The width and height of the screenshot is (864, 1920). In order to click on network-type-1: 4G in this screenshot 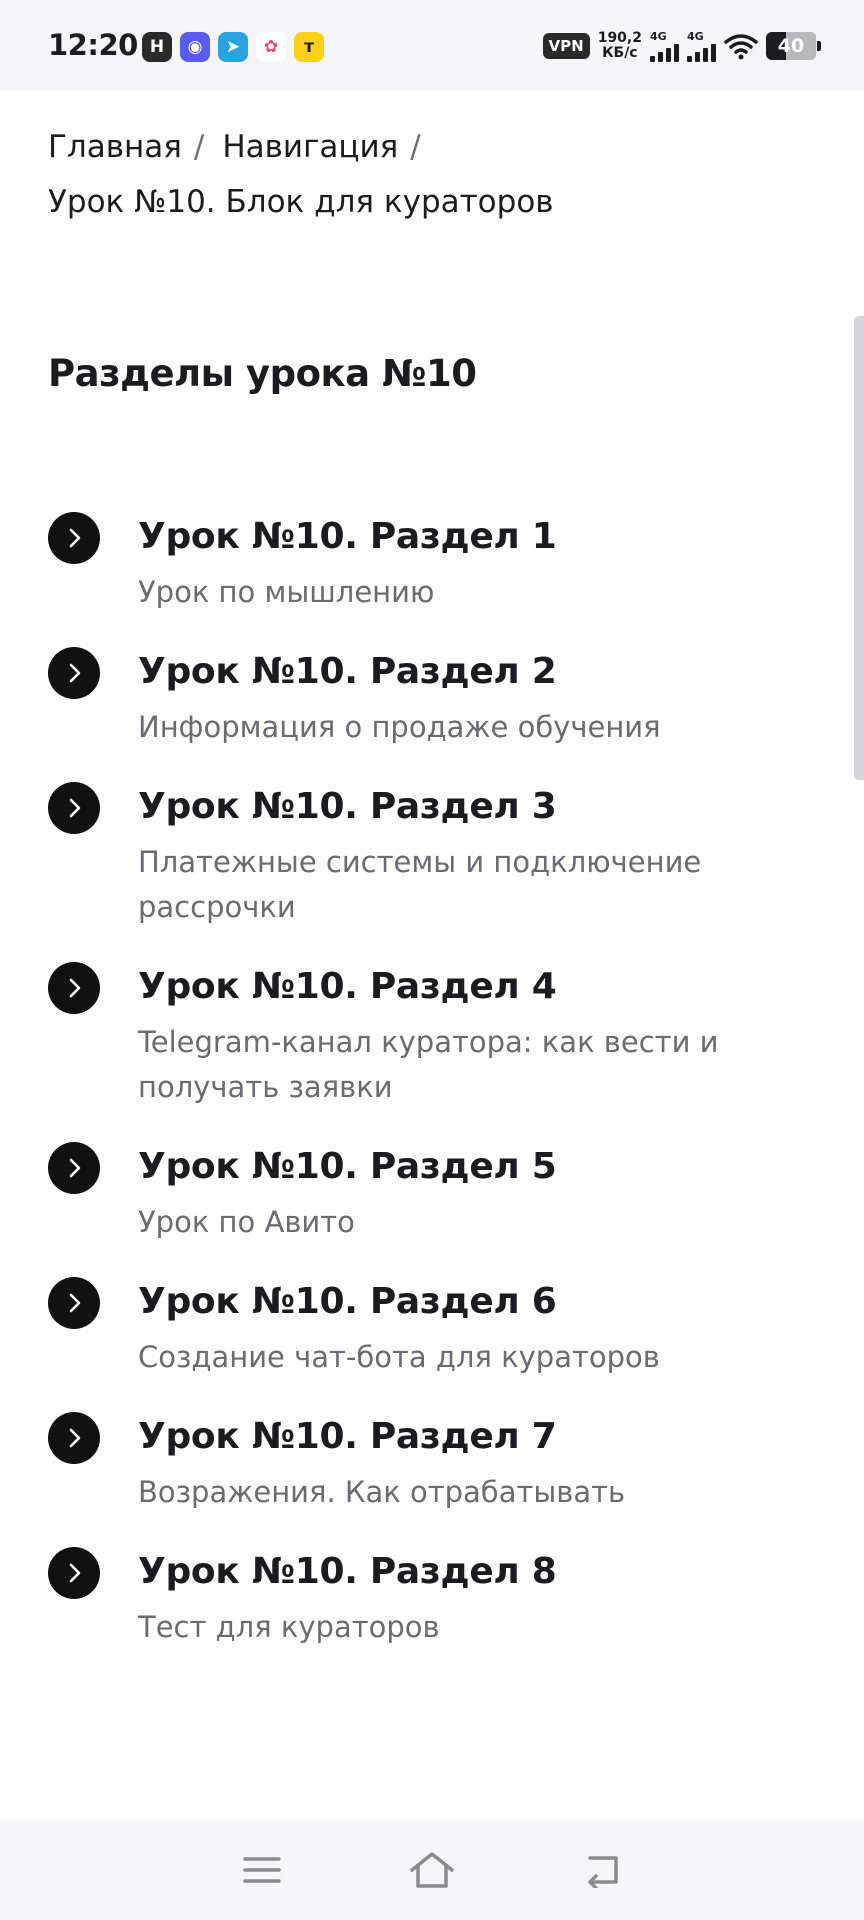, I will do `click(658, 36)`.